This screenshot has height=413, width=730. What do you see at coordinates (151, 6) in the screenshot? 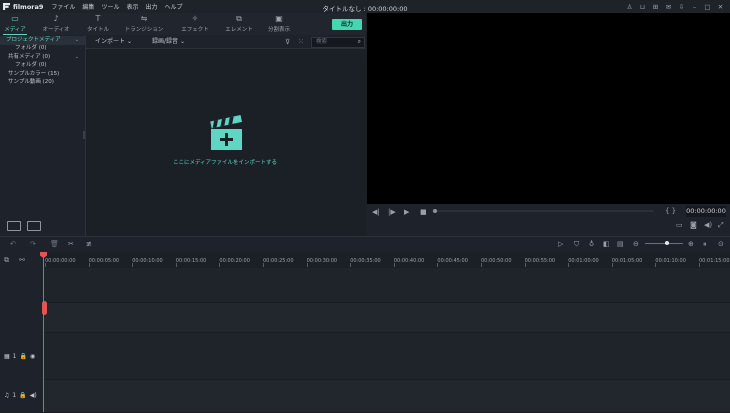
I see `menu-export: 出力` at bounding box center [151, 6].